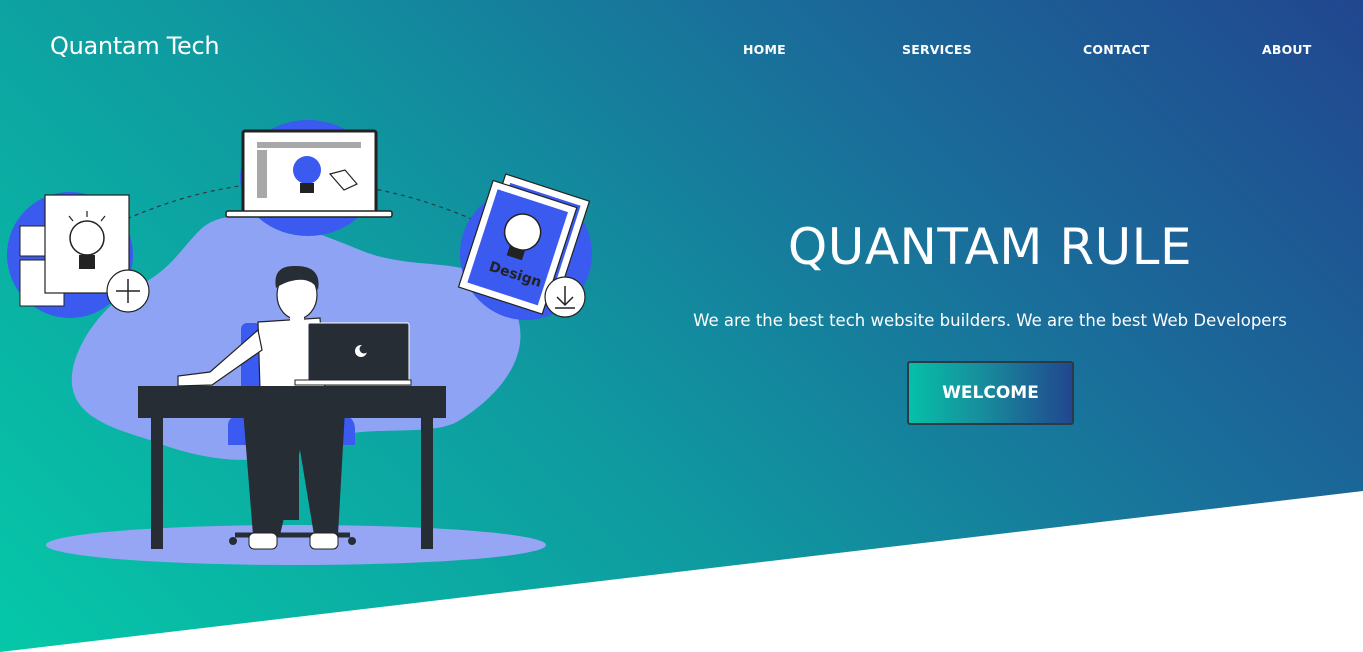 The width and height of the screenshot is (1363, 652). Describe the element at coordinates (296, 545) in the screenshot. I see `floor-shadow` at that location.